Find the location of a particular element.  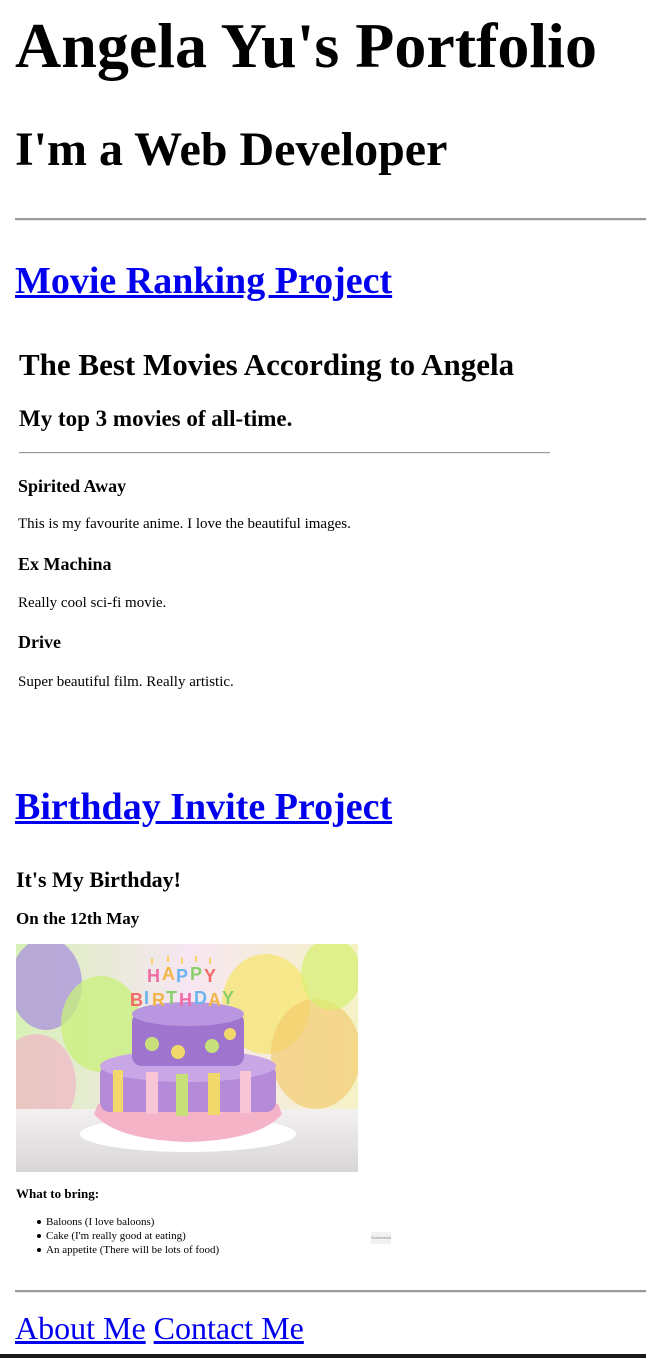

list-item: An appetite (There will be lots of food) is located at coordinates (133, 1250).